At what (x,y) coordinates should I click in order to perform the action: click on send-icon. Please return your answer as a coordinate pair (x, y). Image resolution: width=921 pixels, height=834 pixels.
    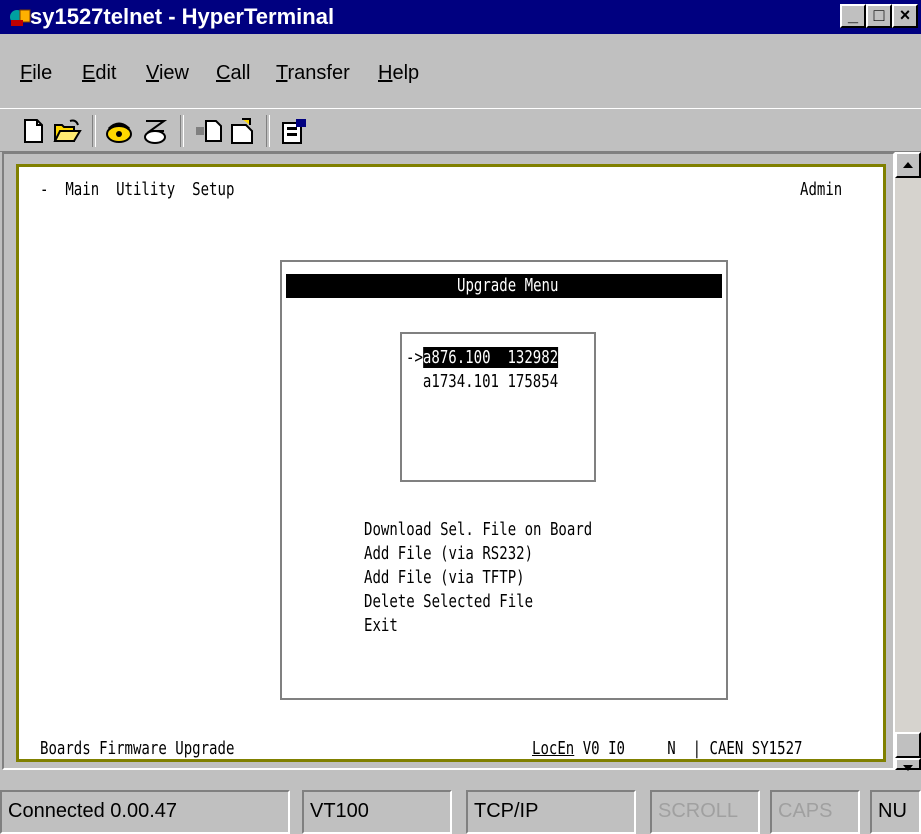
    Looking at the image, I should click on (209, 131).